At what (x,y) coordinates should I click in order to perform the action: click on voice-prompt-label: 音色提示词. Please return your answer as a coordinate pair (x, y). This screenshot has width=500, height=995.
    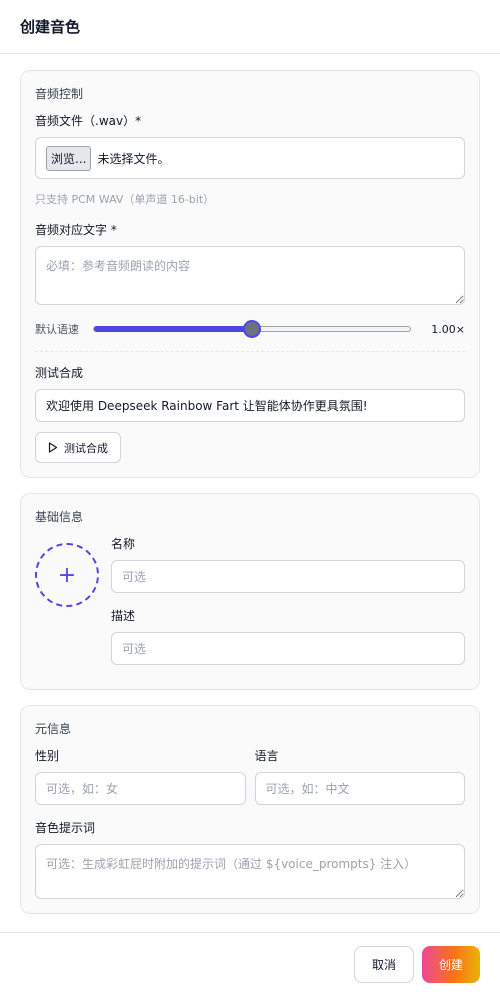
    Looking at the image, I should click on (65, 828).